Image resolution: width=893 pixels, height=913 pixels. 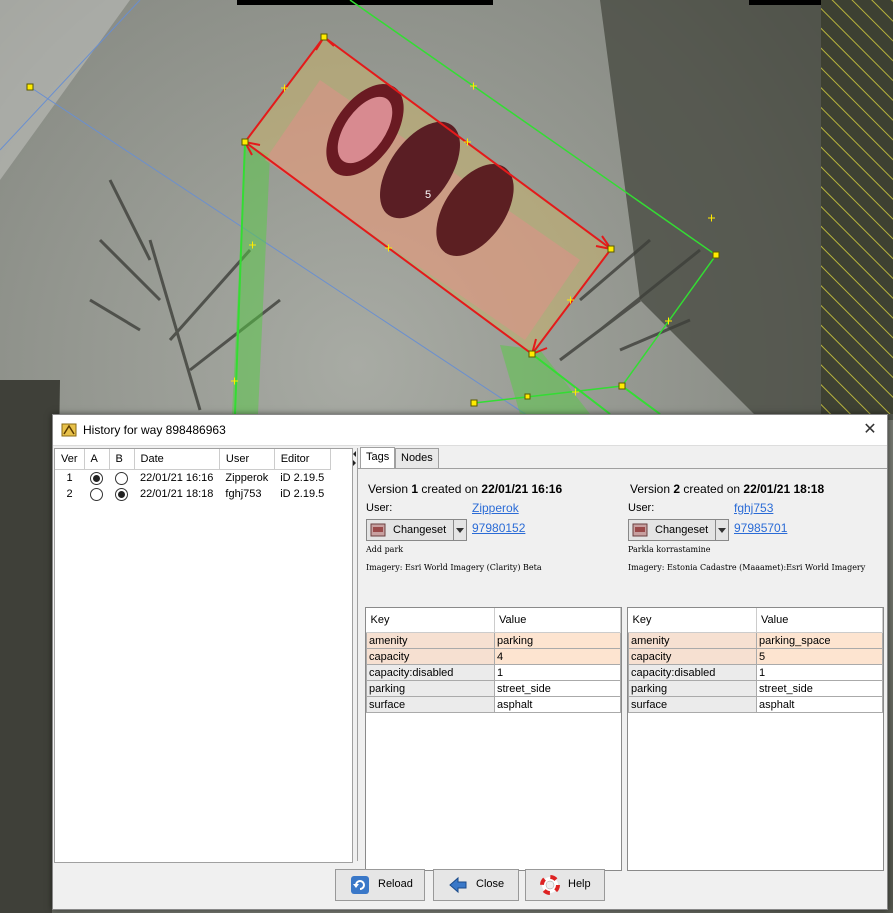 I want to click on changeset-id-link: 97985701, so click(x=760, y=528).